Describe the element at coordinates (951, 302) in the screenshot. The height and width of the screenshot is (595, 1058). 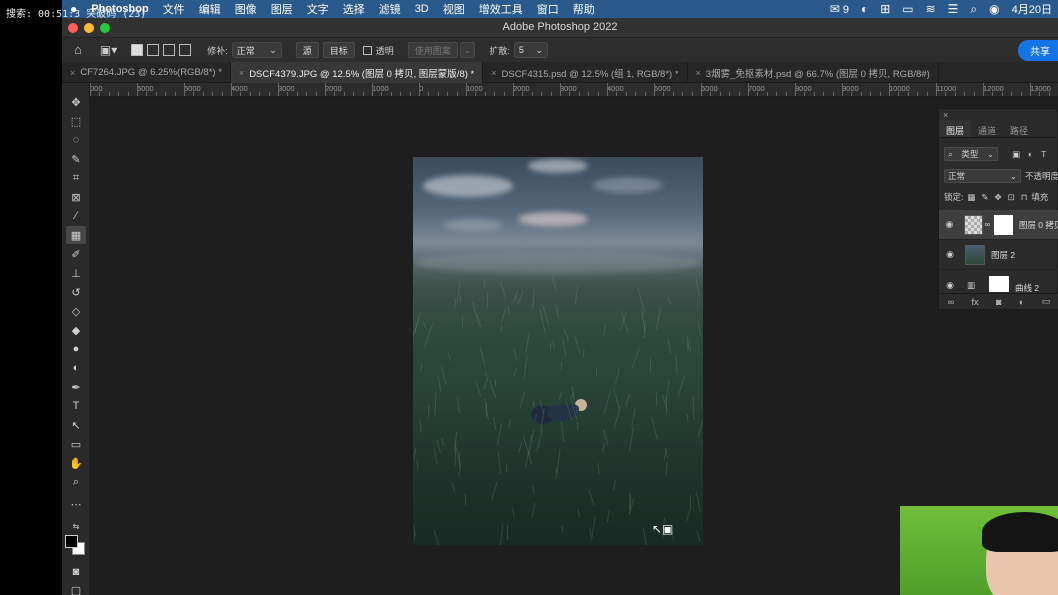
I see `link-layers-icon: ∞` at that location.